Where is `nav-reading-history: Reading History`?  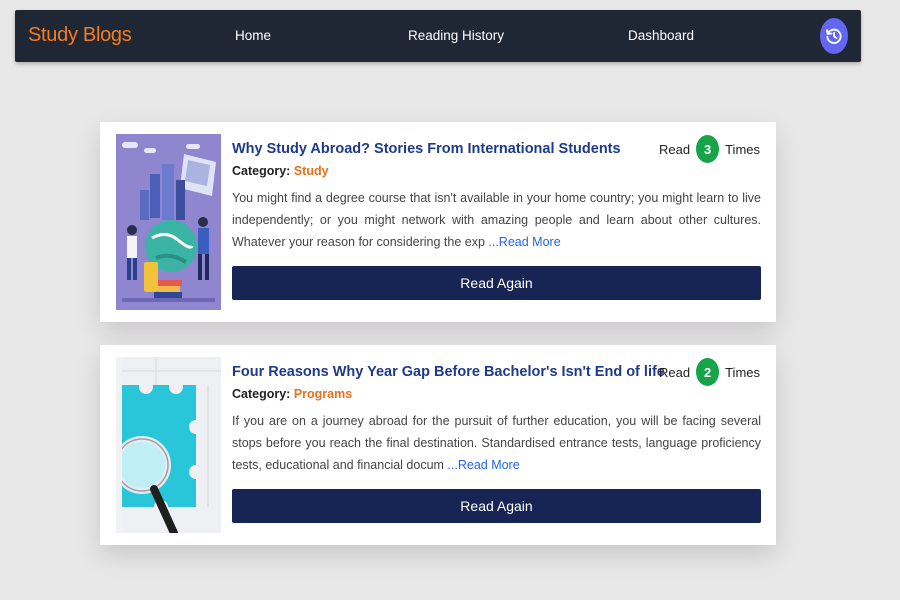
nav-reading-history: Reading History is located at coordinates (456, 35).